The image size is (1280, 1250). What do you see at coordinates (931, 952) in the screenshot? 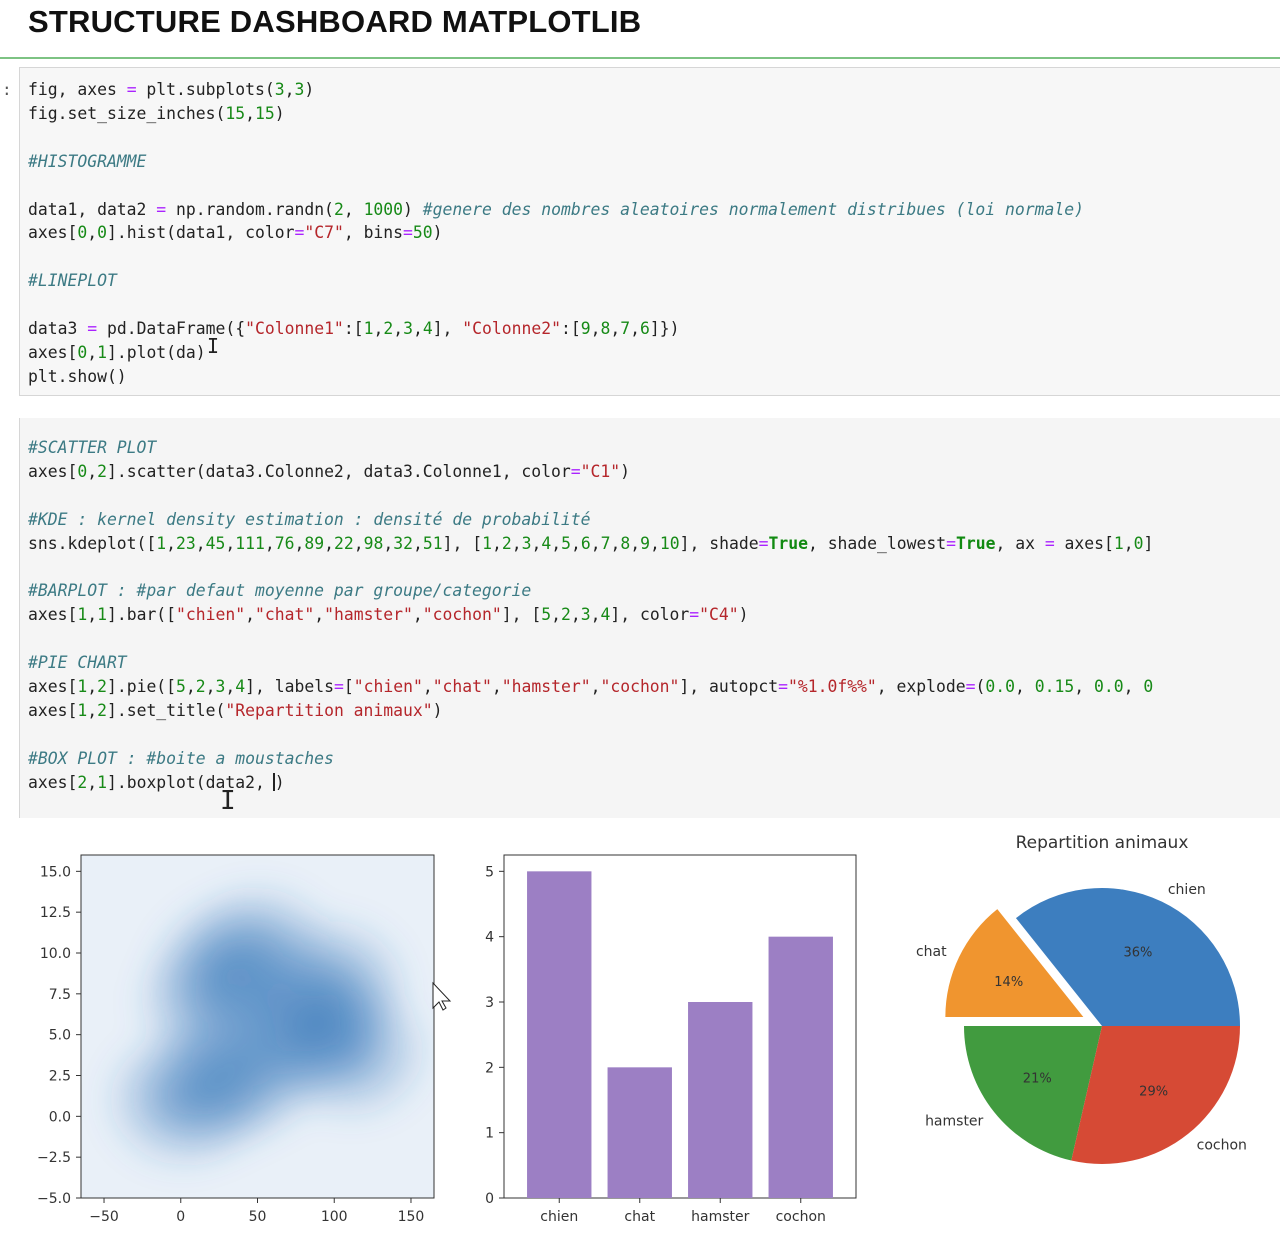
I see `pie-label: chat` at bounding box center [931, 952].